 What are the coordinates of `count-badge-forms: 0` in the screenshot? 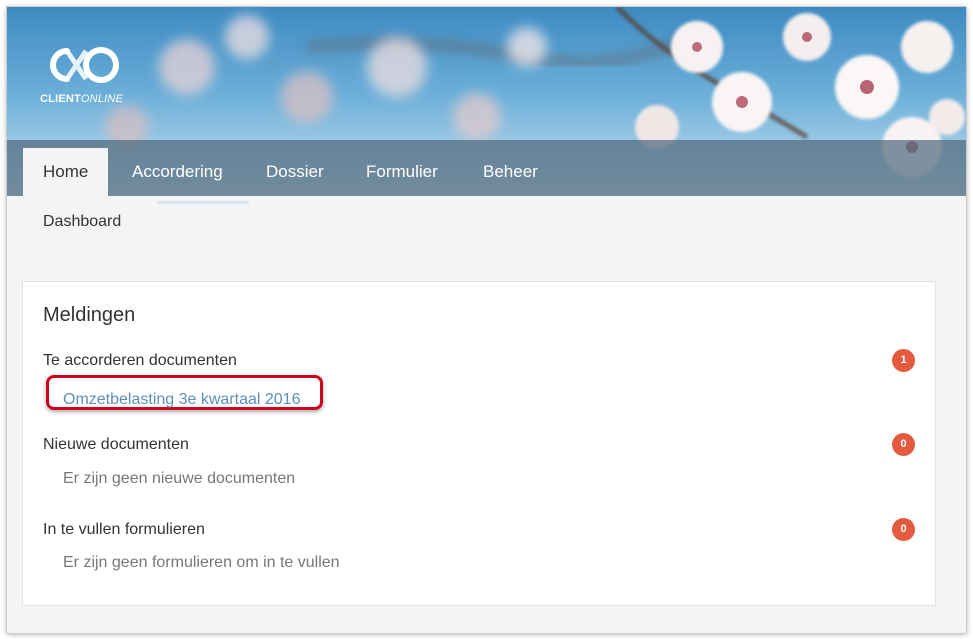 It's located at (903, 529).